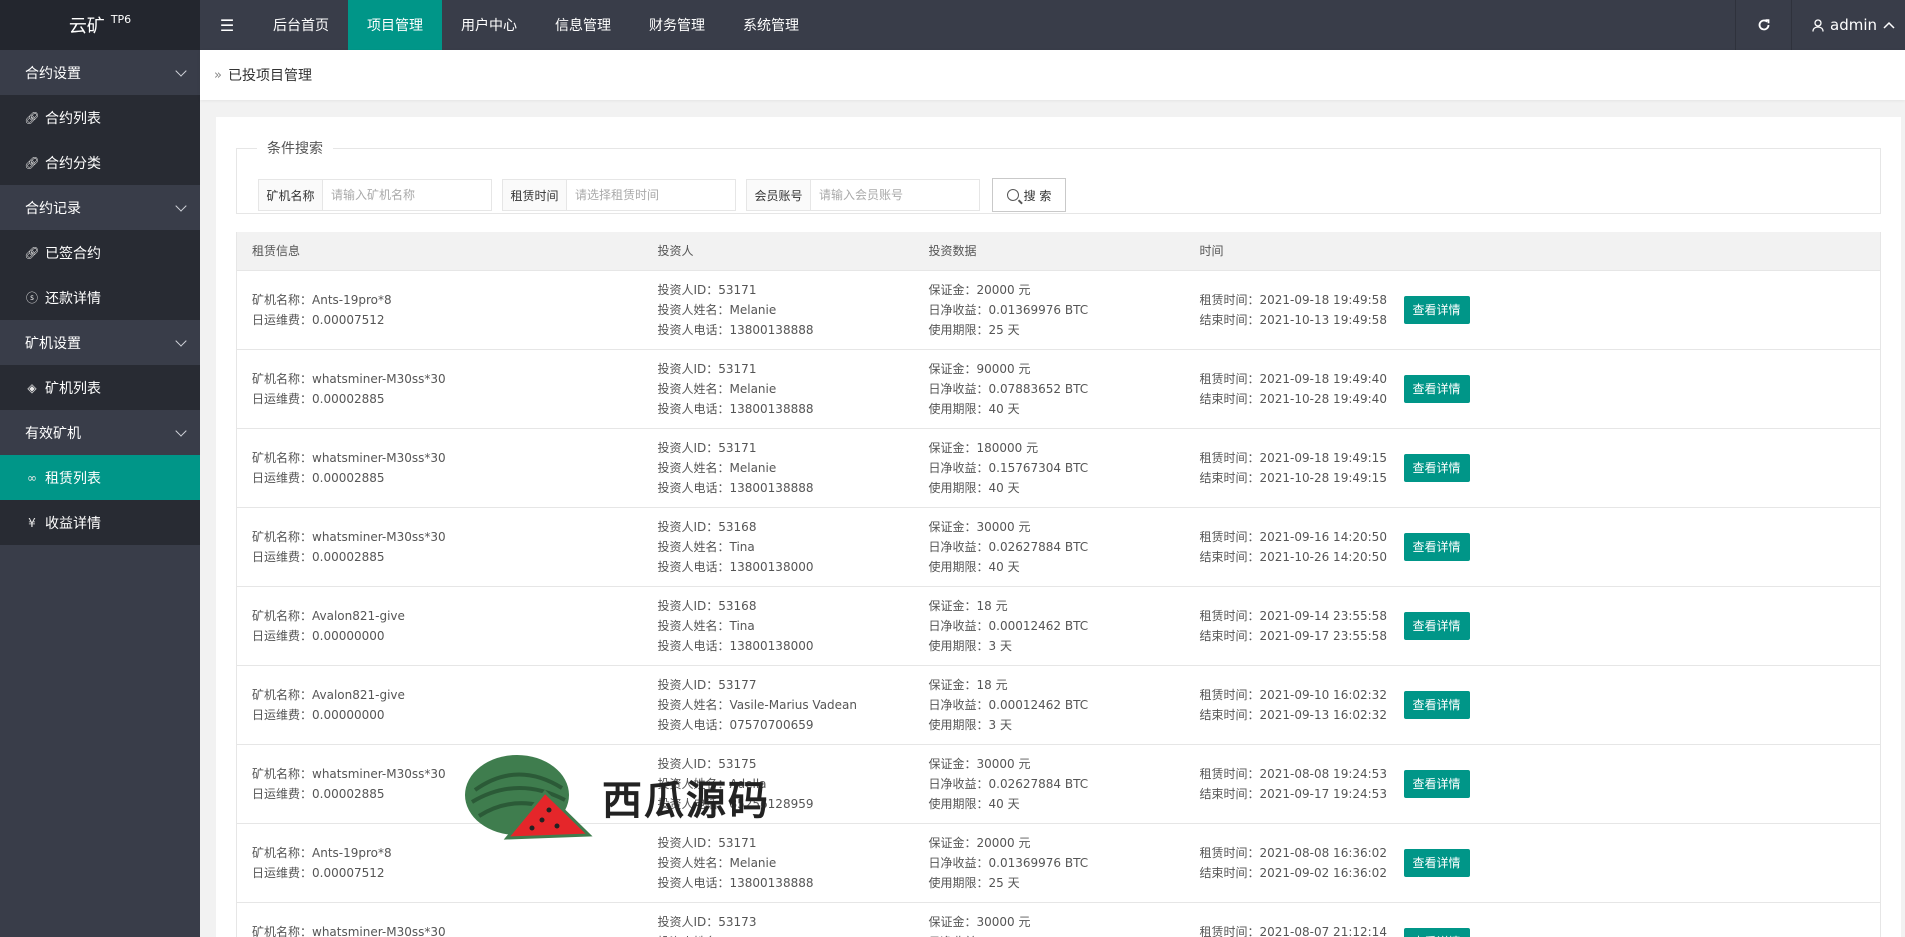  I want to click on lease-start: 租赁时间：2021-09-18 19:49:40, so click(1293, 378).